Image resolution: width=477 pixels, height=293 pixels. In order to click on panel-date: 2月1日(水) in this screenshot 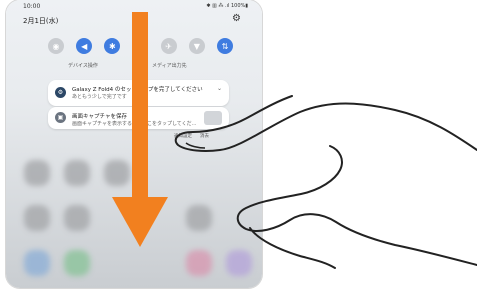, I will do `click(41, 21)`.